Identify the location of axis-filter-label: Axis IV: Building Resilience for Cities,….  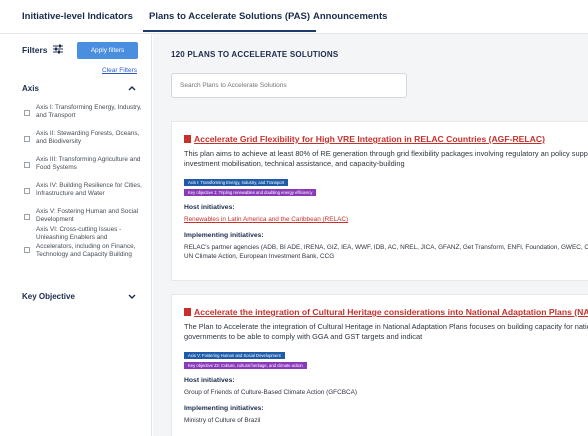
(89, 190).